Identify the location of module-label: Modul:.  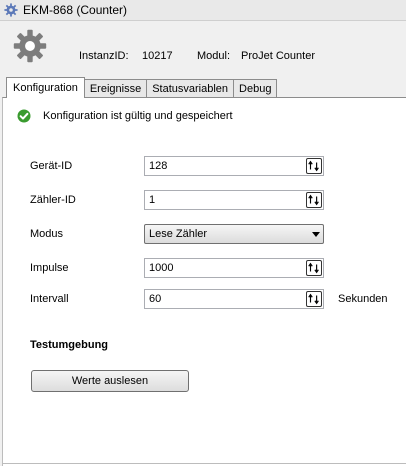
(214, 56).